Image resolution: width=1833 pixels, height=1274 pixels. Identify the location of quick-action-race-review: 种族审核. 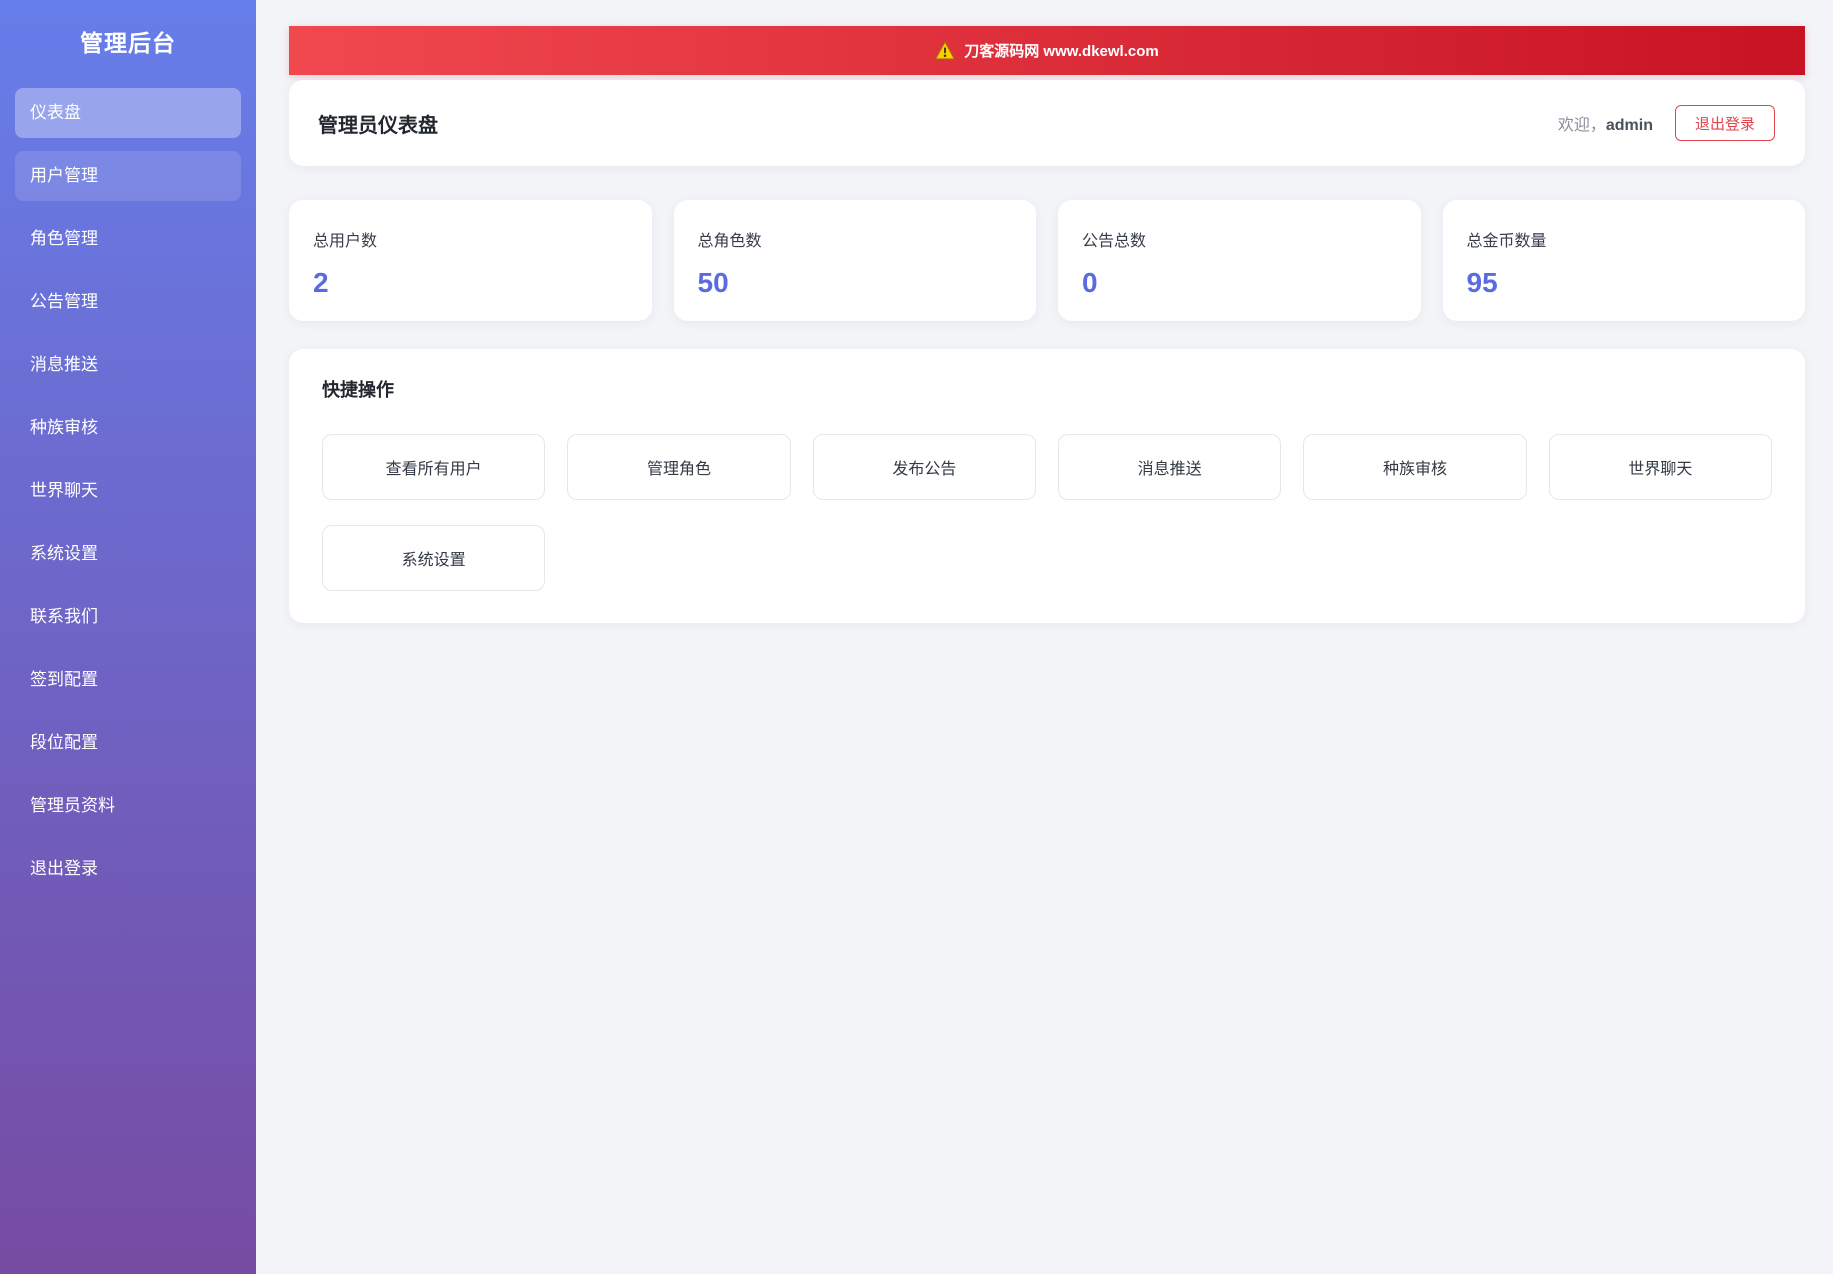
(1415, 467).